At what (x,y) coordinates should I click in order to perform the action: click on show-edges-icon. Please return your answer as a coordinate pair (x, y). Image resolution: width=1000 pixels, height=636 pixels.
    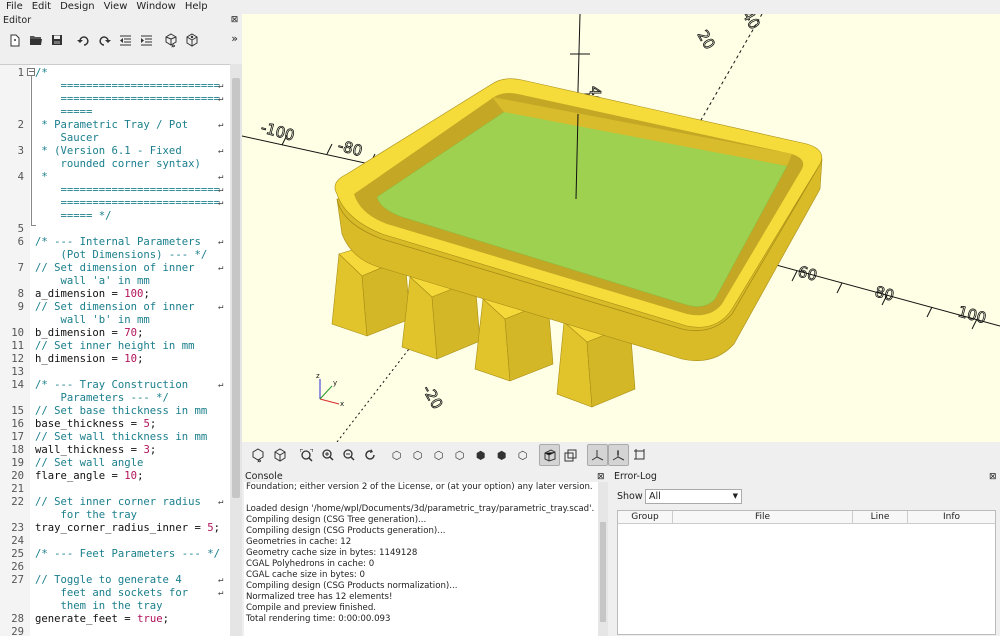
    Looking at the image, I should click on (639, 455).